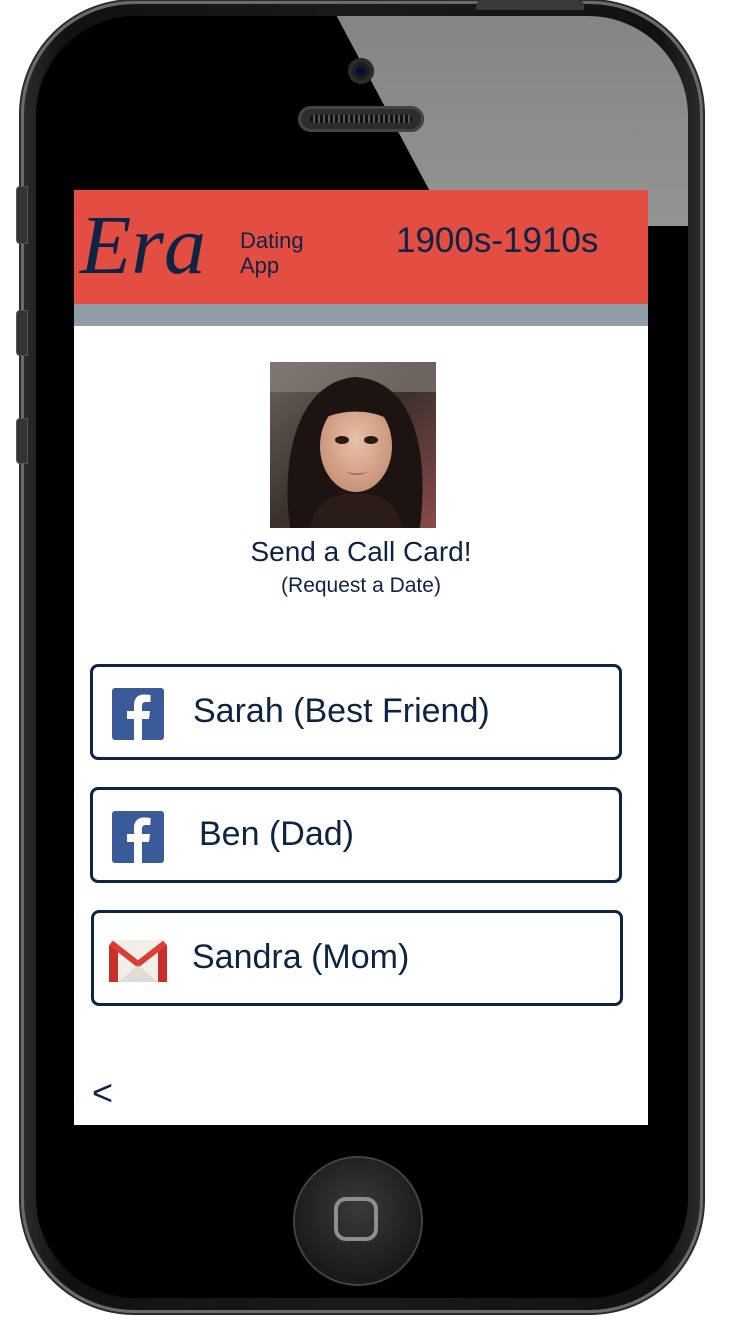 This screenshot has width=750, height=1334. I want to click on contact-name: Sarah (Best Friend), so click(341, 711).